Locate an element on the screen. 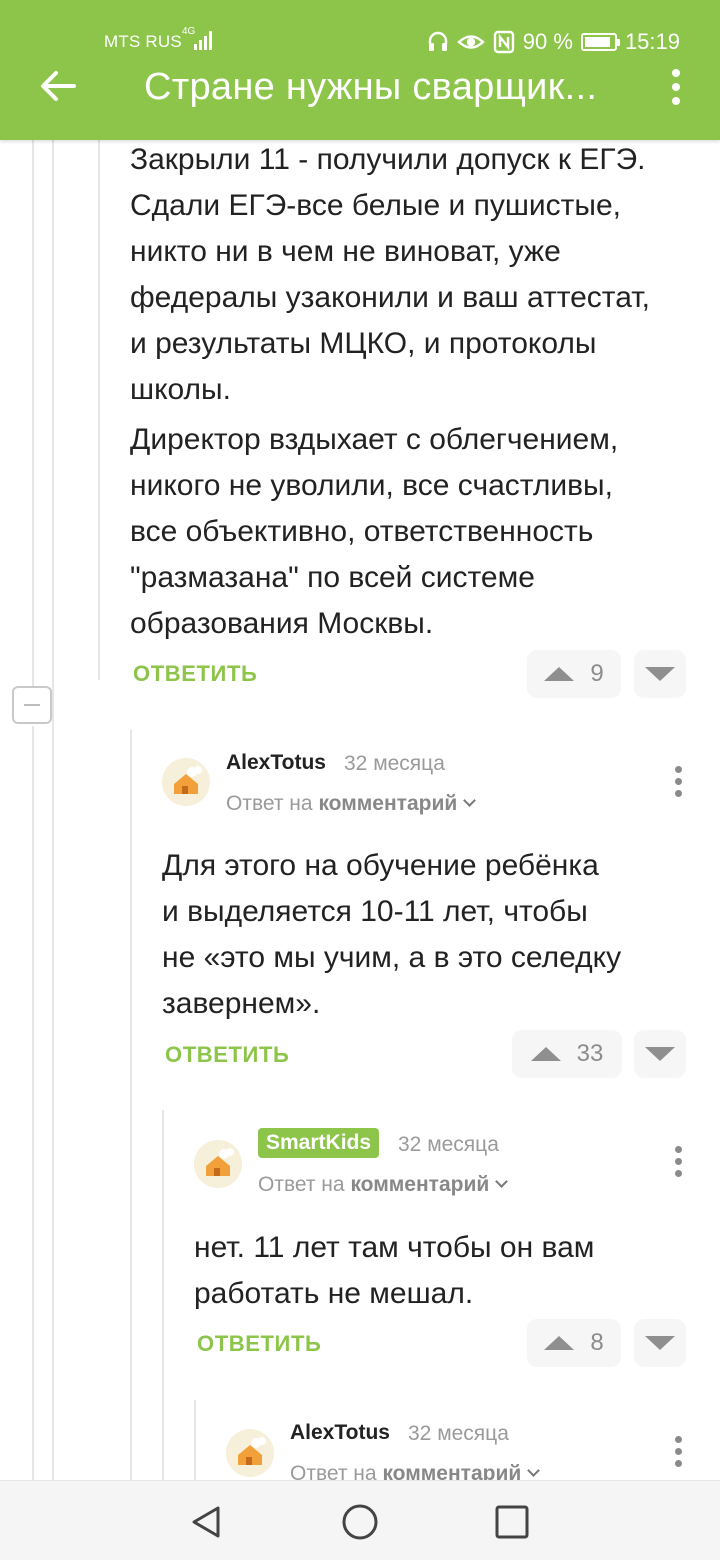 Image resolution: width=720 pixels, height=1560 pixels. upvote-button: 33 is located at coordinates (567, 1054).